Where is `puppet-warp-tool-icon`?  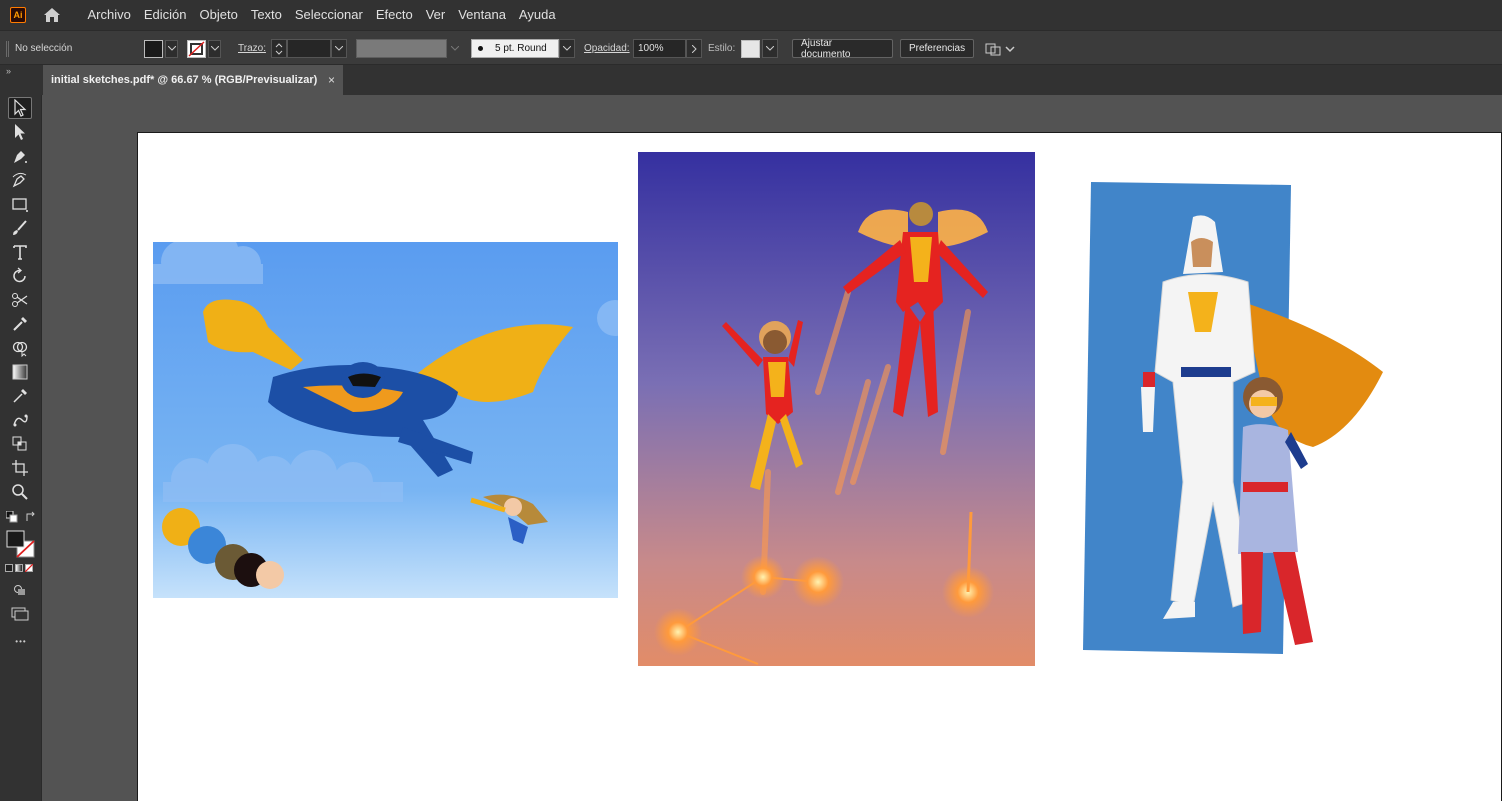
puppet-warp-tool-icon is located at coordinates (20, 420).